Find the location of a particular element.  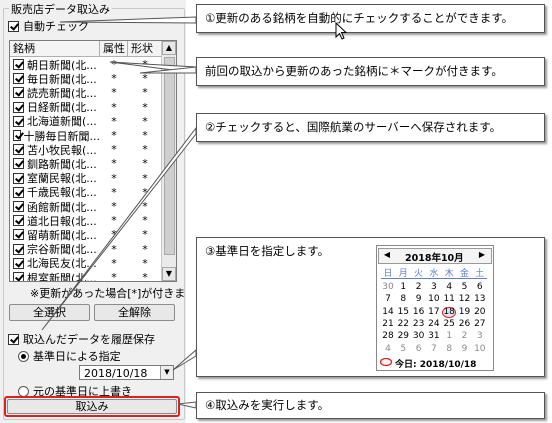

calendar-day: 19 is located at coordinates (465, 312).